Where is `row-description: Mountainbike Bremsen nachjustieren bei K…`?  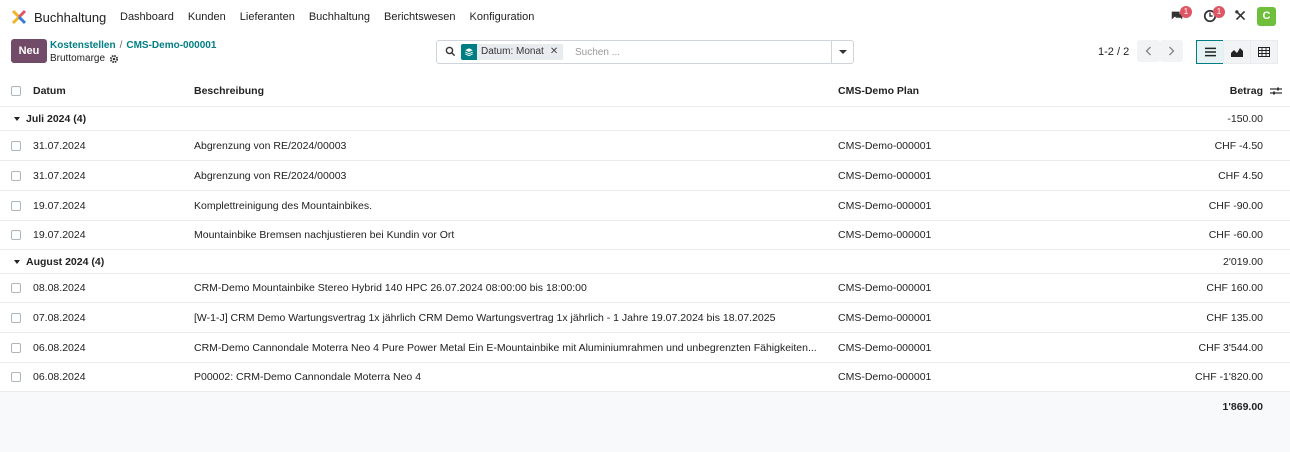
row-description: Mountainbike Bremsen nachjustieren bei K… is located at coordinates (324, 235).